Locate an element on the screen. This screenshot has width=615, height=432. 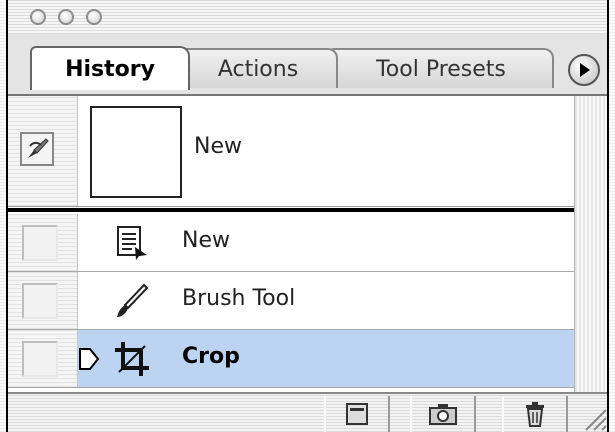
tab-label: History is located at coordinates (110, 69).